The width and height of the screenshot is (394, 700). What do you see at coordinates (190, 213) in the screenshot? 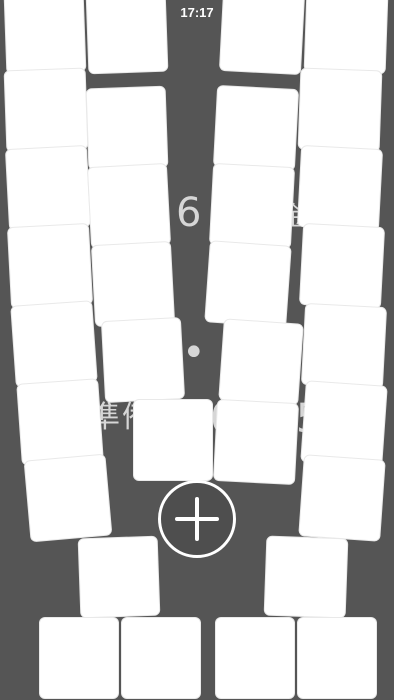
I see `bg-text-1: 6` at bounding box center [190, 213].